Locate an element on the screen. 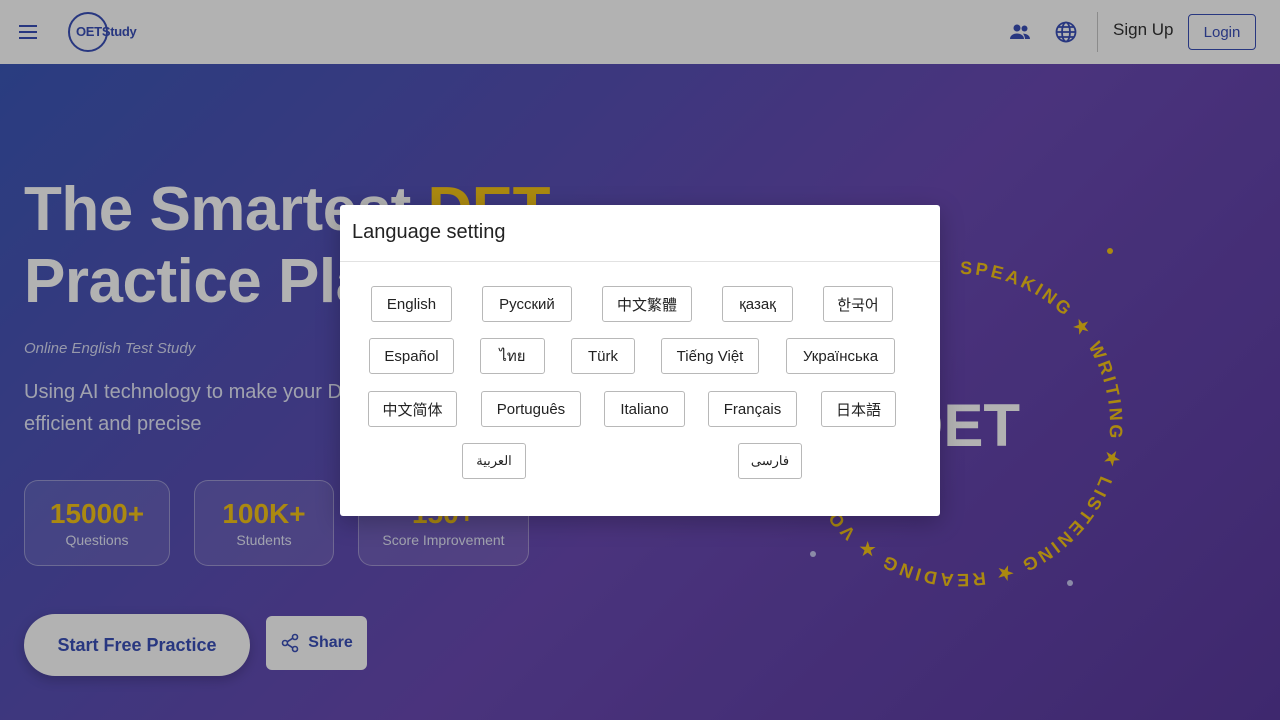 Image resolution: width=1280 pixels, height=720 pixels. lang-option-spanish: Español is located at coordinates (411, 356).